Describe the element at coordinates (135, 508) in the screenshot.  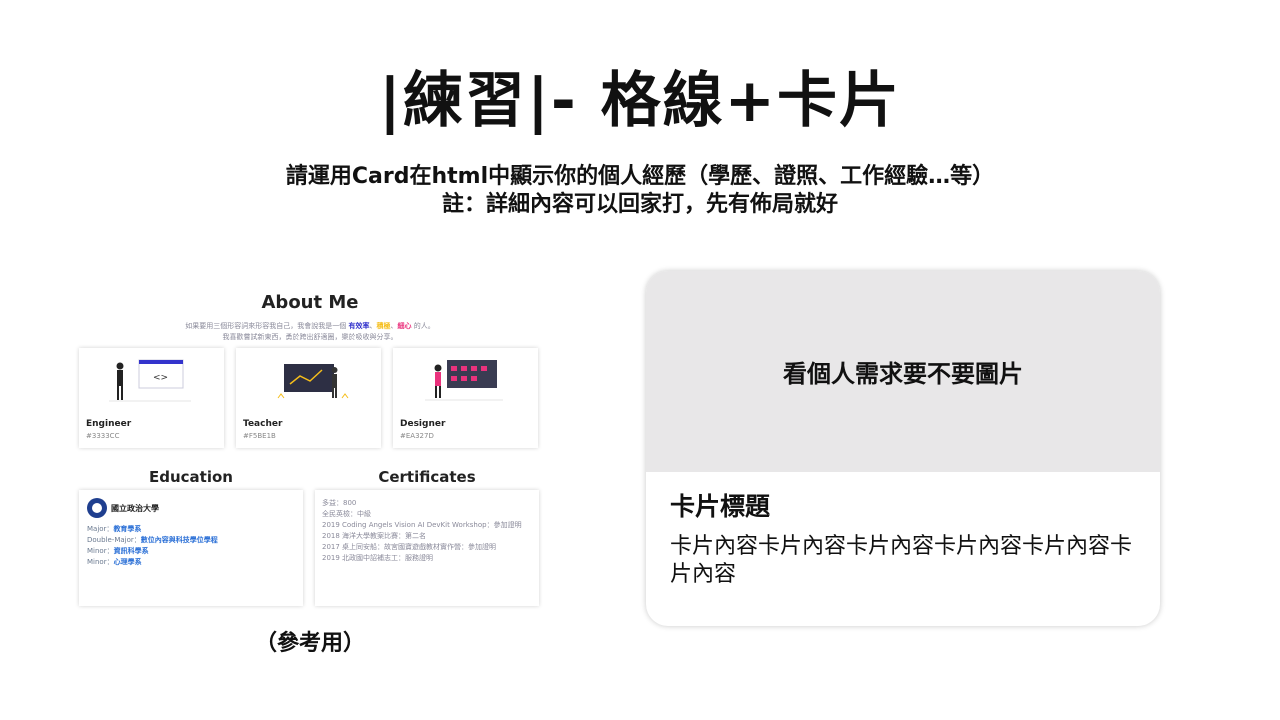
I see `school-name: 國立政治大學` at that location.